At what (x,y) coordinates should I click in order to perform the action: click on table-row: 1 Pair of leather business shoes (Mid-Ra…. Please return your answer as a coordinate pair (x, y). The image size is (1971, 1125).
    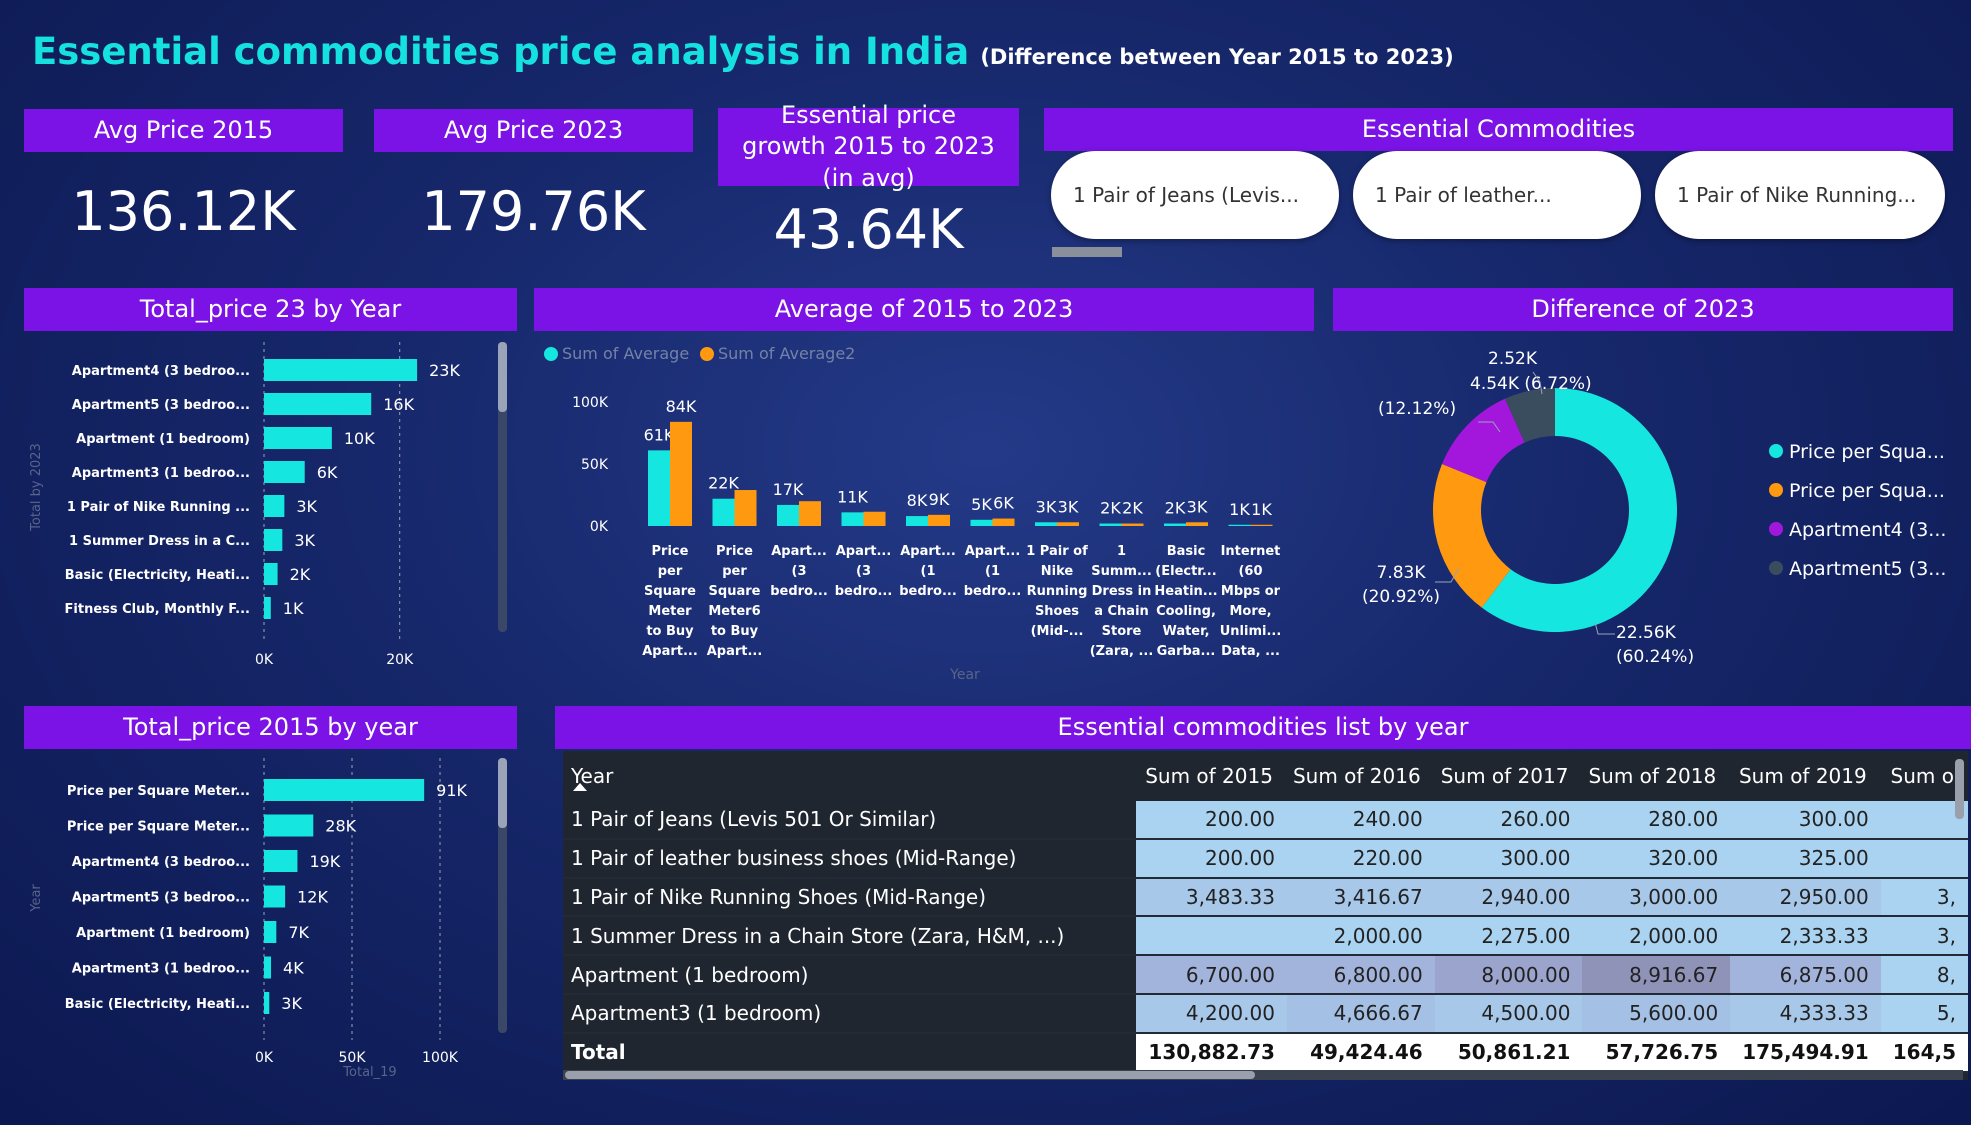
    Looking at the image, I should click on (1265, 858).